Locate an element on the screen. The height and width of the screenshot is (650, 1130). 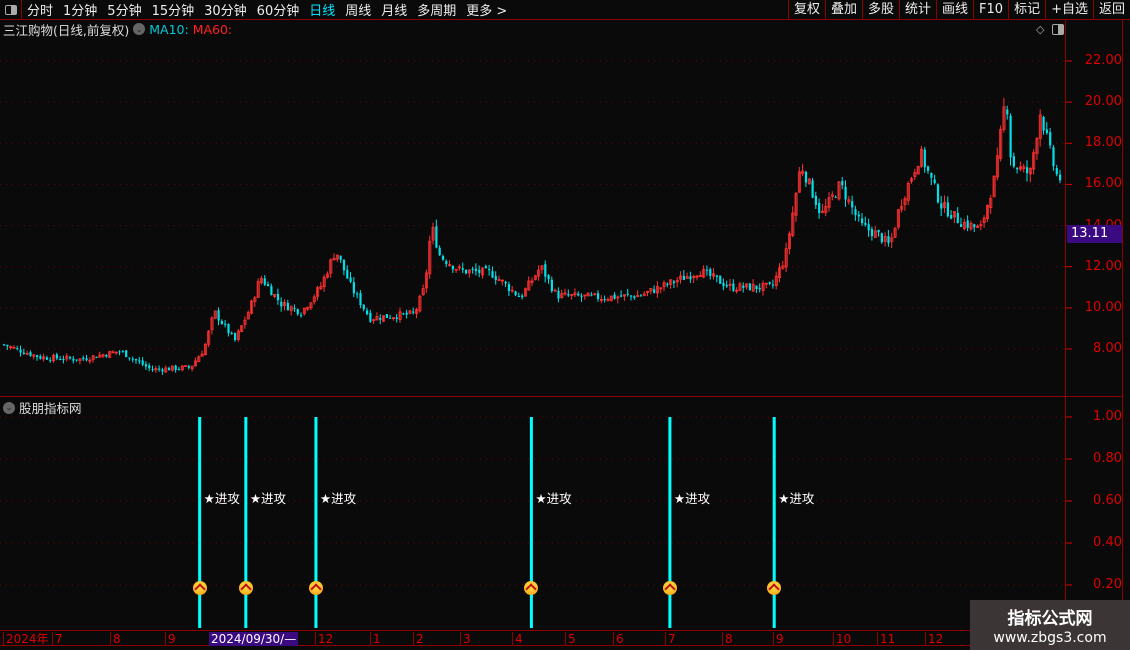
month-label: 1 is located at coordinates (375, 639).